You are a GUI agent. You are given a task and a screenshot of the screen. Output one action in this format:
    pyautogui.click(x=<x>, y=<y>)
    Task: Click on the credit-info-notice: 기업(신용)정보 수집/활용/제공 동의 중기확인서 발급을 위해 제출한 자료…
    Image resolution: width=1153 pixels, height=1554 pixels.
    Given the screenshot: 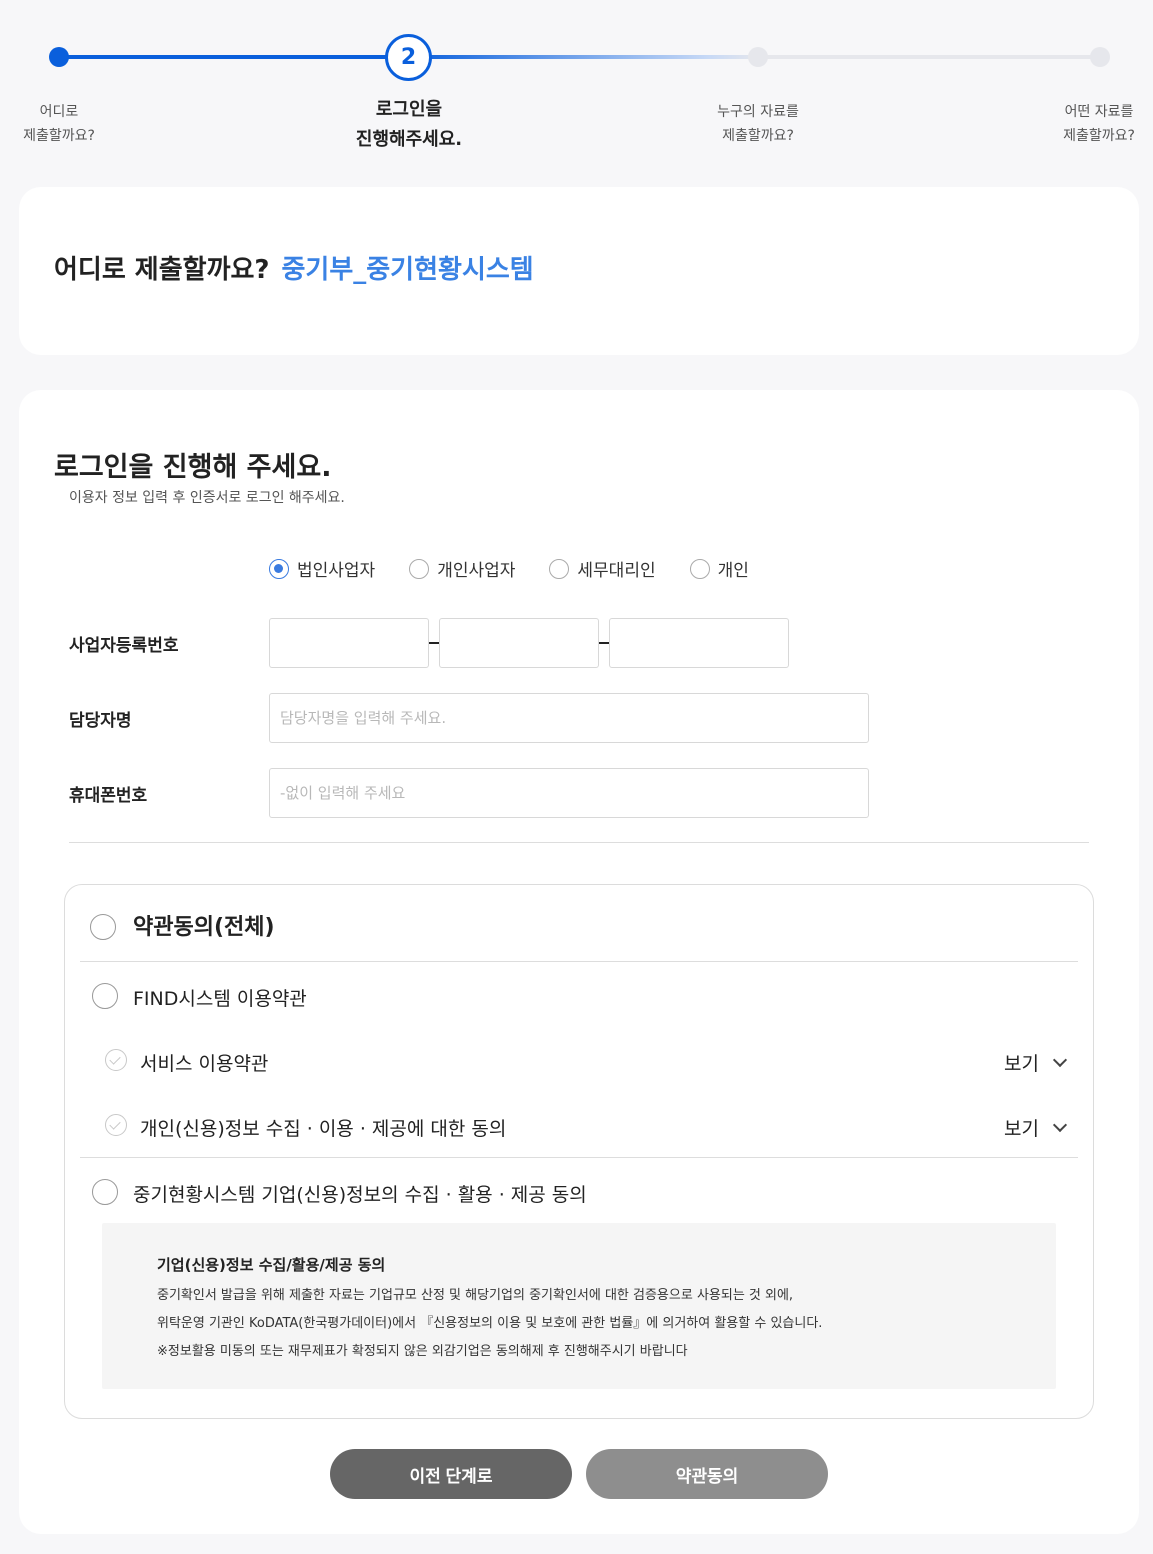 What is the action you would take?
    pyautogui.click(x=579, y=1306)
    